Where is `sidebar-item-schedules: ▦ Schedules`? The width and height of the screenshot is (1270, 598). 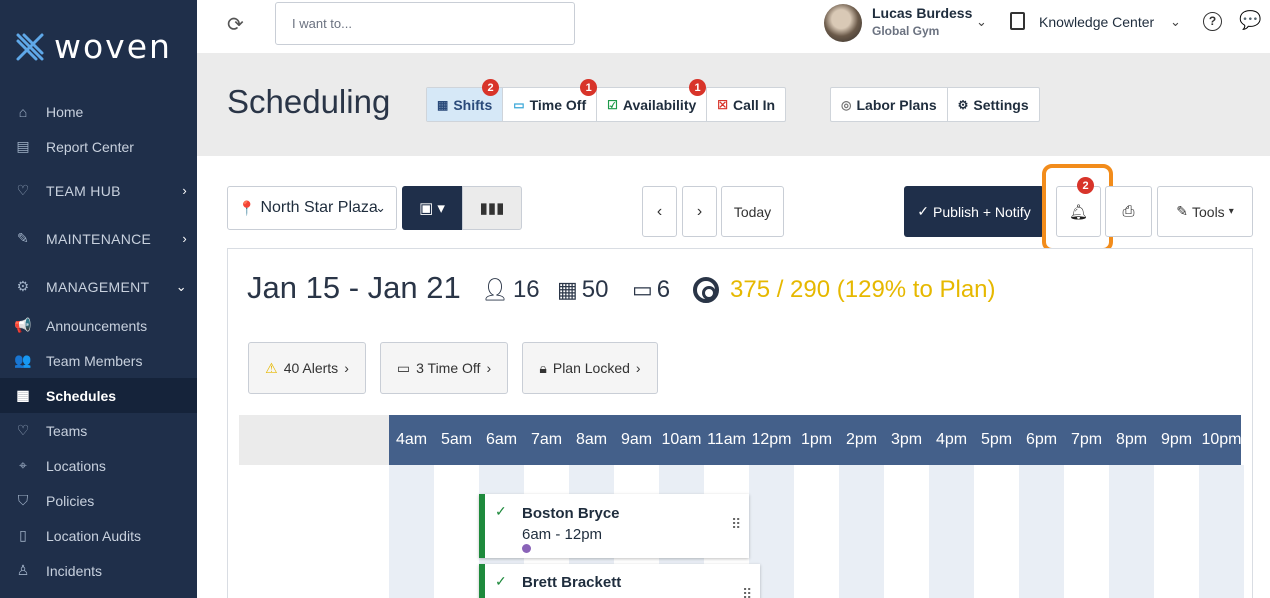 sidebar-item-schedules: ▦ Schedules is located at coordinates (98, 395).